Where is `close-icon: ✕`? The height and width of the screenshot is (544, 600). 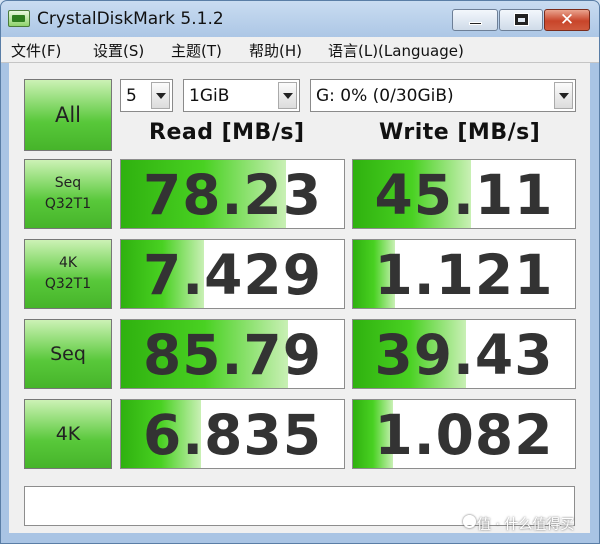 close-icon: ✕ is located at coordinates (567, 20).